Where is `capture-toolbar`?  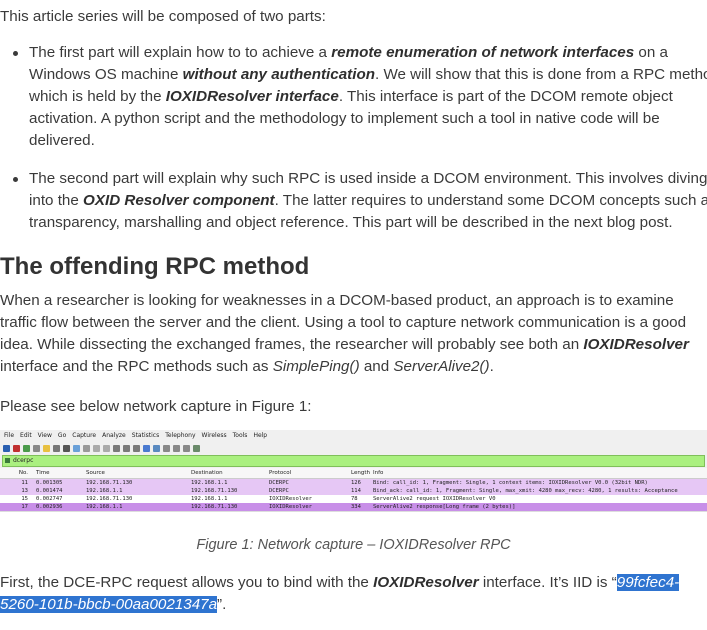
capture-toolbar is located at coordinates (353, 448).